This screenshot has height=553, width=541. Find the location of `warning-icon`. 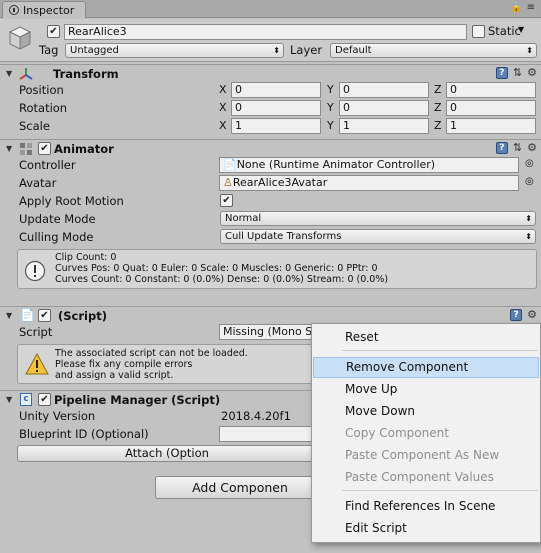

warning-icon is located at coordinates (37, 364).